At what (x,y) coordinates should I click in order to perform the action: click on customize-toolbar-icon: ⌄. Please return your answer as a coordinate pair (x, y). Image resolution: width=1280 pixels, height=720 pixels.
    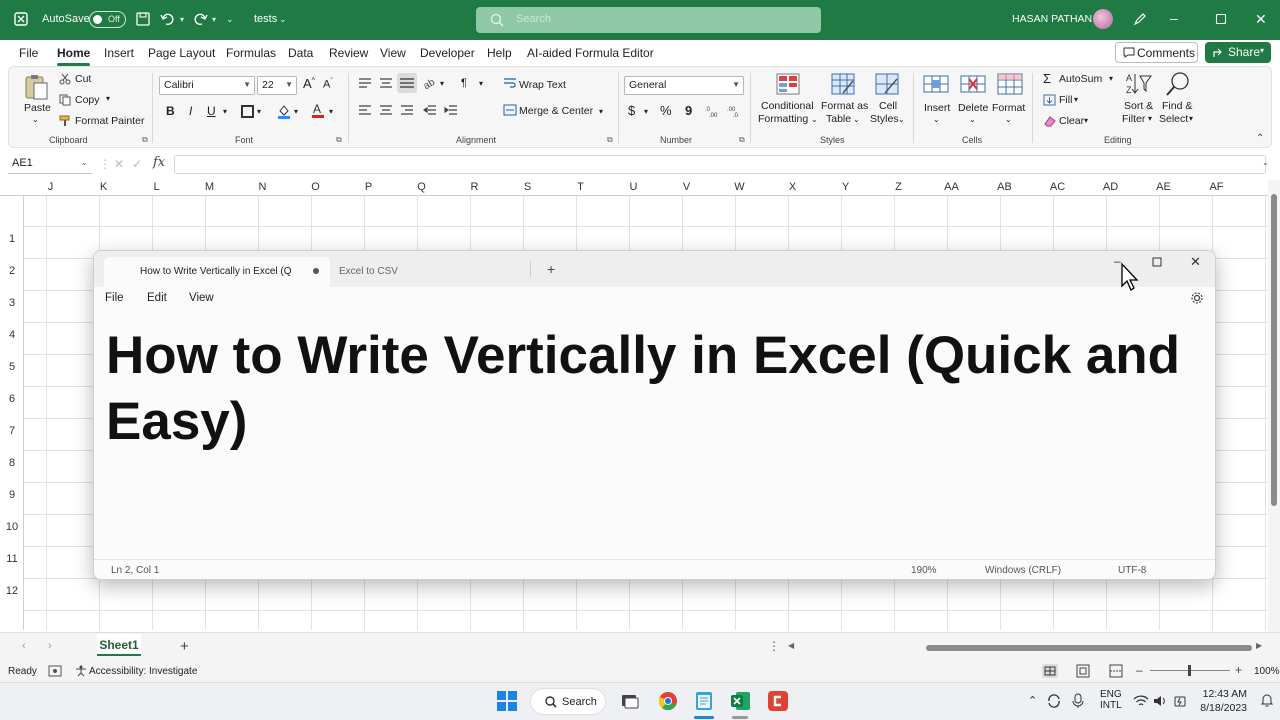
    Looking at the image, I should click on (230, 19).